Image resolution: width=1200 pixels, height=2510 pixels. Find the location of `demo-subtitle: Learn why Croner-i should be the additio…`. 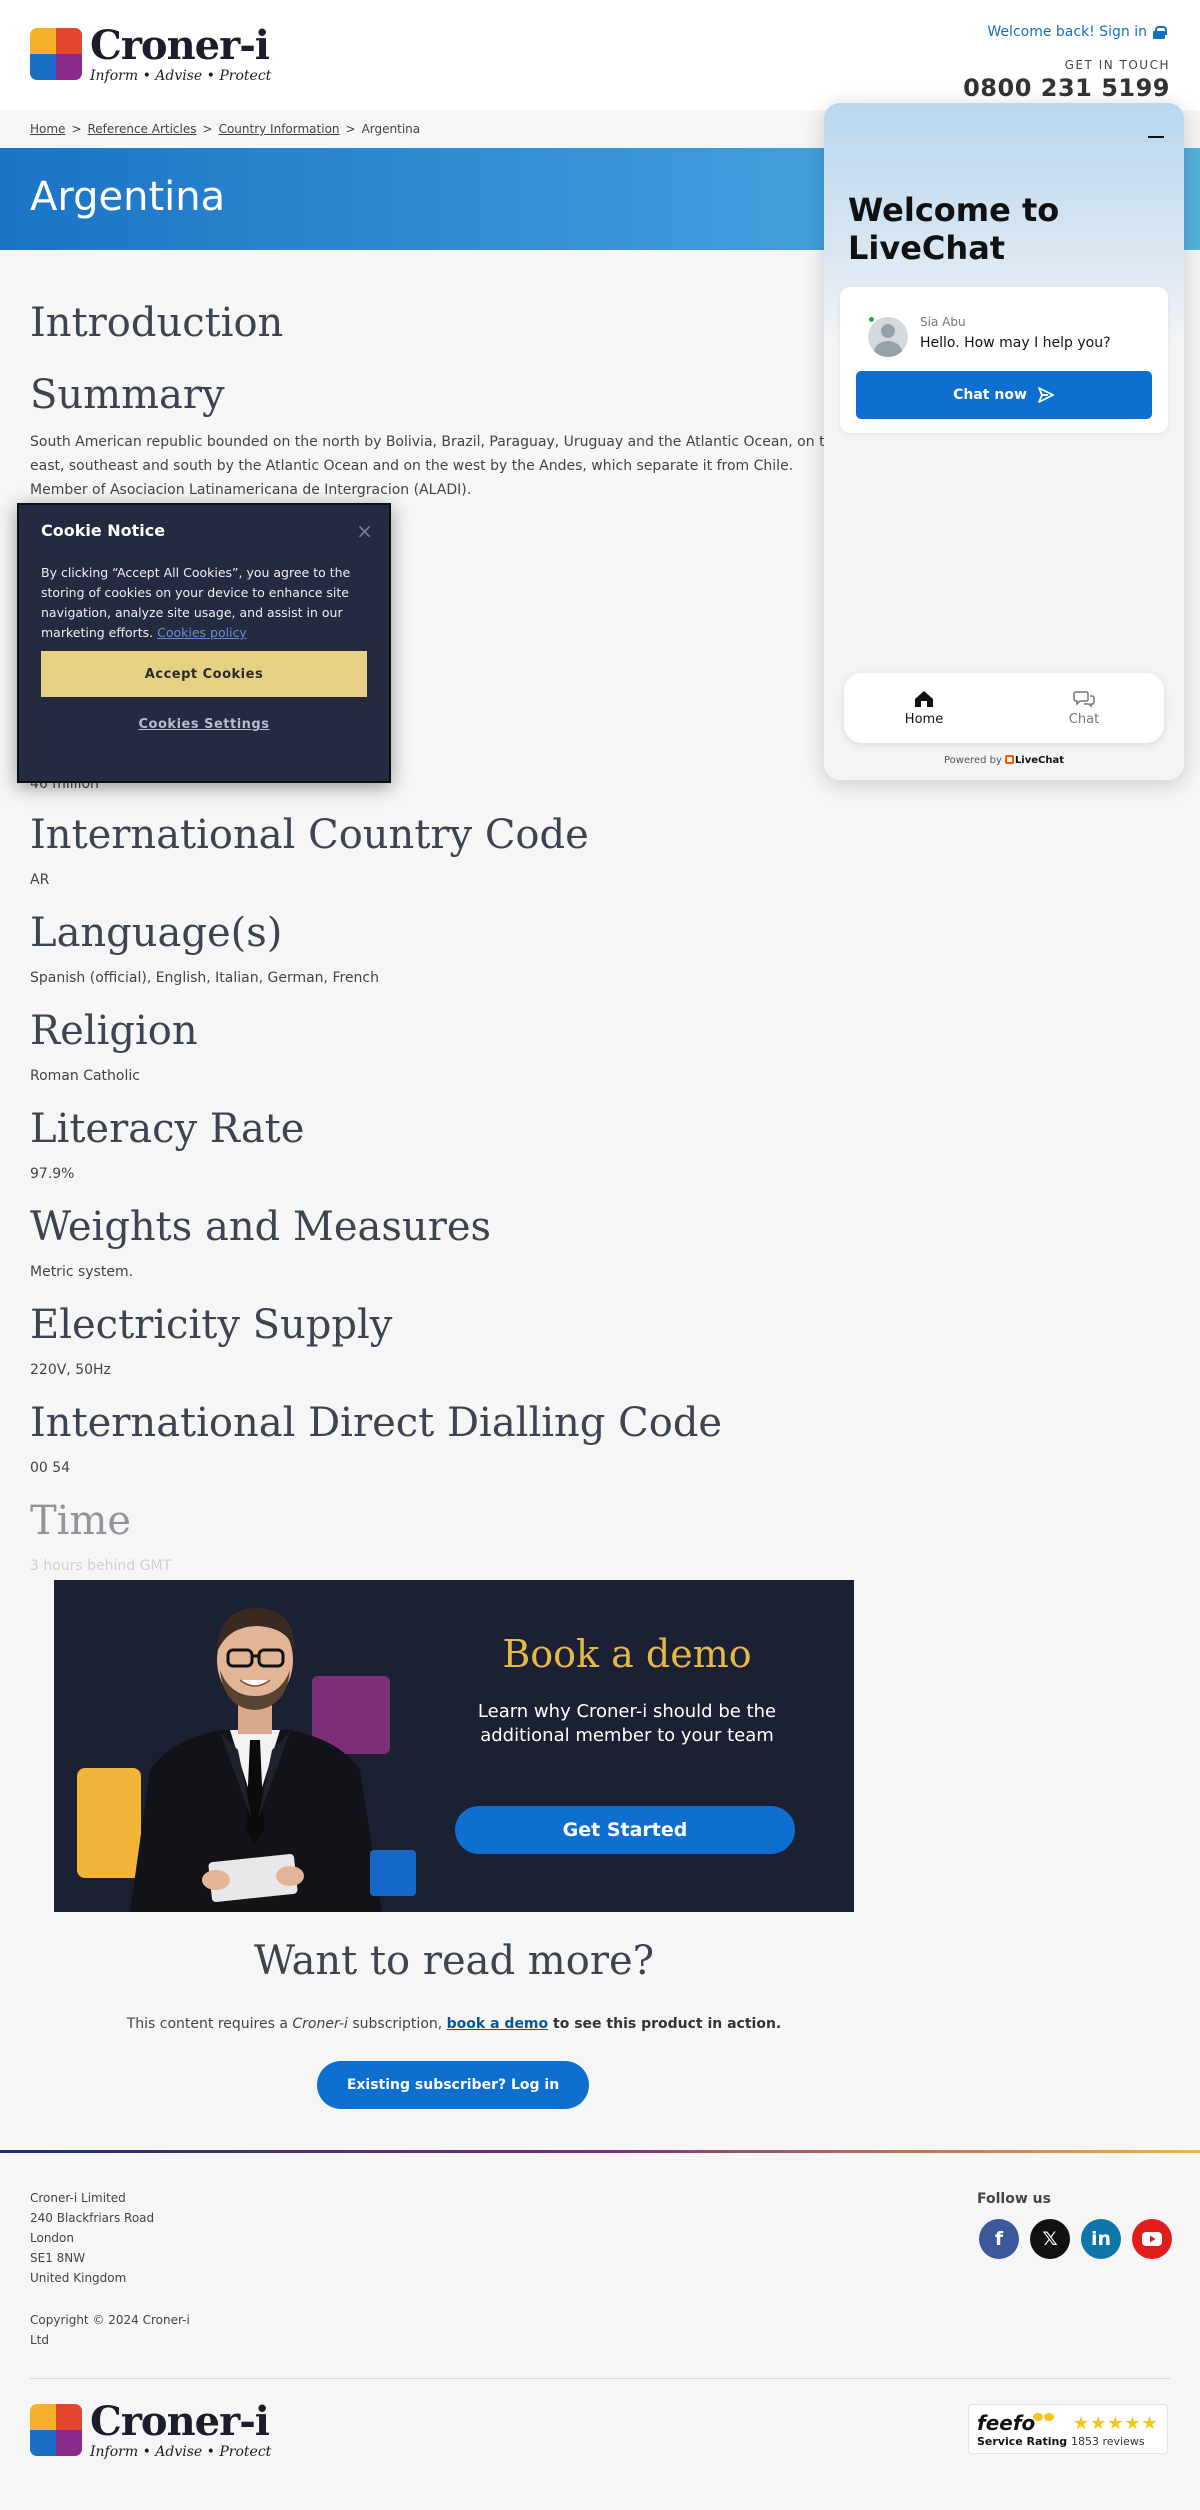

demo-subtitle: Learn why Croner-i should be the additio… is located at coordinates (627, 1723).